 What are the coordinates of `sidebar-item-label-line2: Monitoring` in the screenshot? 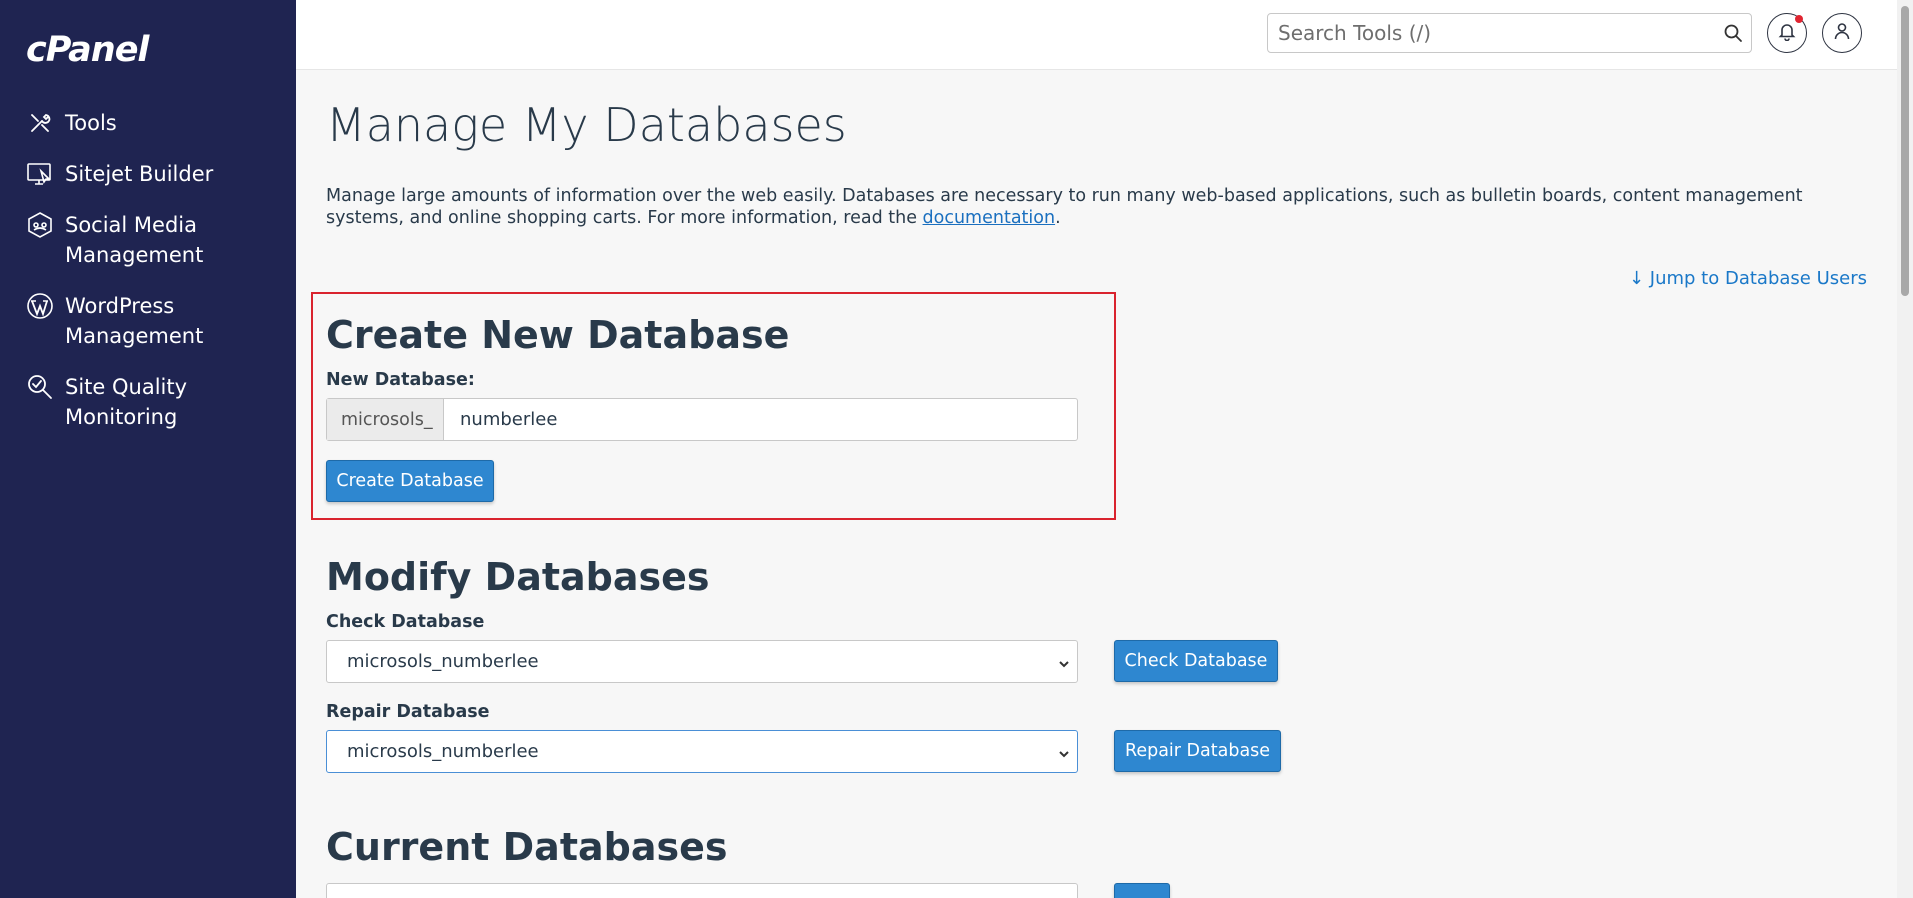 It's located at (121, 417).